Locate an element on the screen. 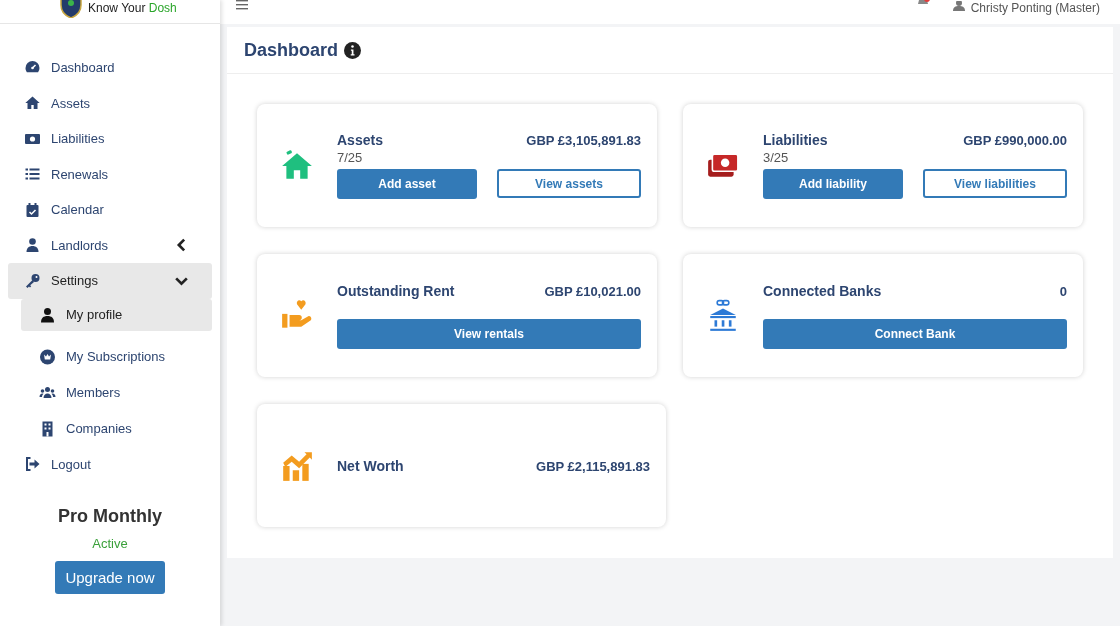 The height and width of the screenshot is (626, 1120). house-icon is located at coordinates (32, 103).